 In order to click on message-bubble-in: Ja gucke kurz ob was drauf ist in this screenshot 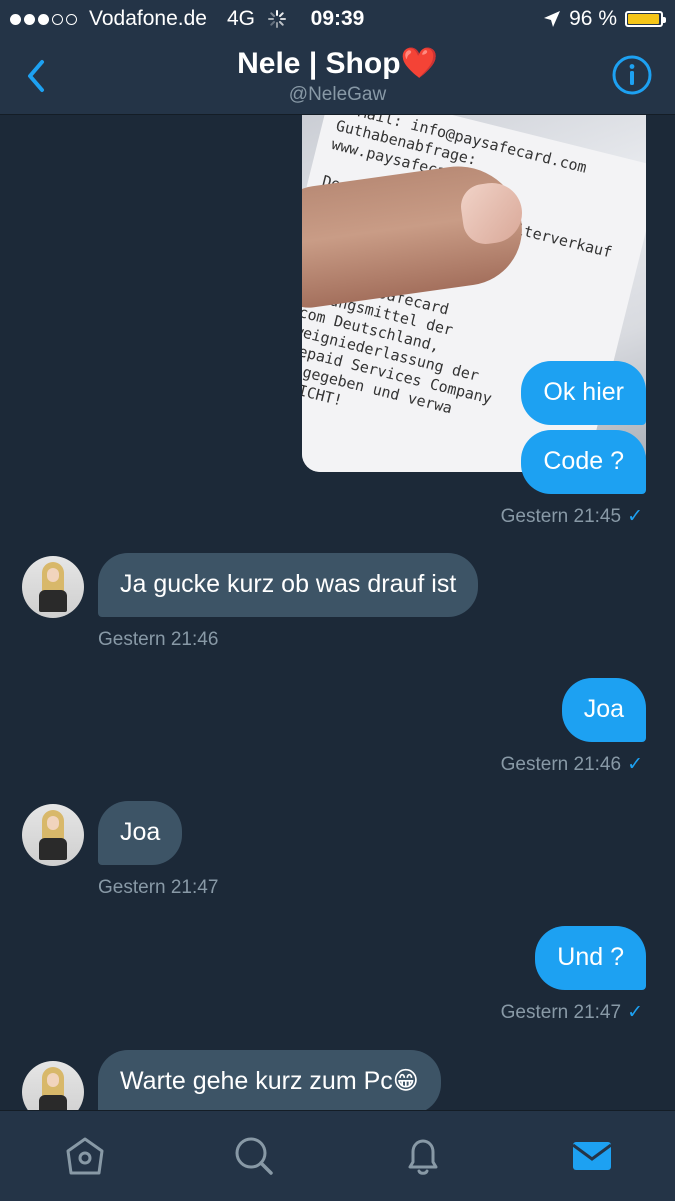, I will do `click(288, 585)`.